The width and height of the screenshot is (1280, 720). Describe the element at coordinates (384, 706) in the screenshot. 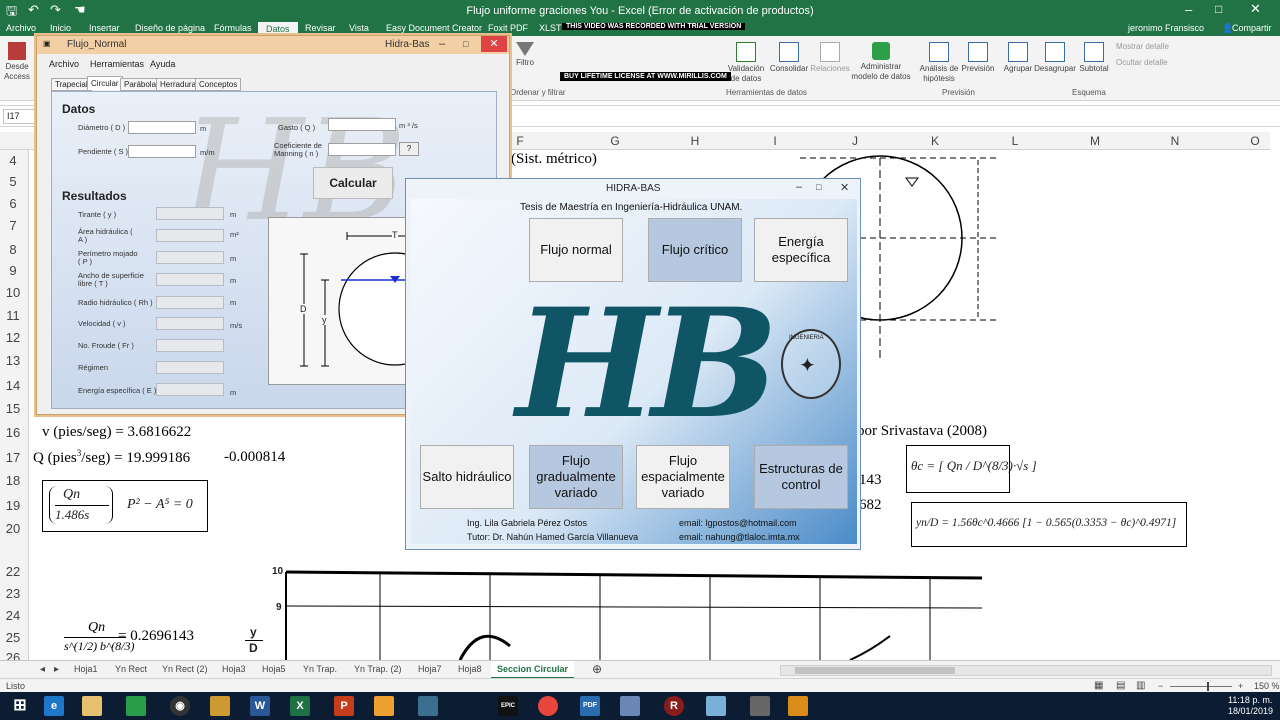

I see `app-icon-orange` at that location.